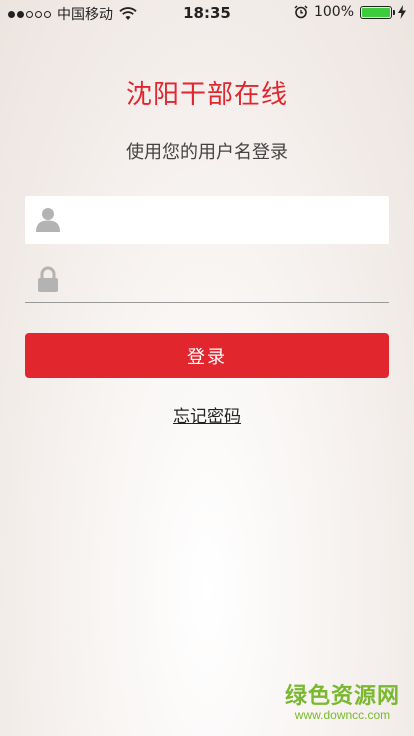 The width and height of the screenshot is (414, 736). I want to click on forgot-password-link: 忘记密码, so click(207, 414).